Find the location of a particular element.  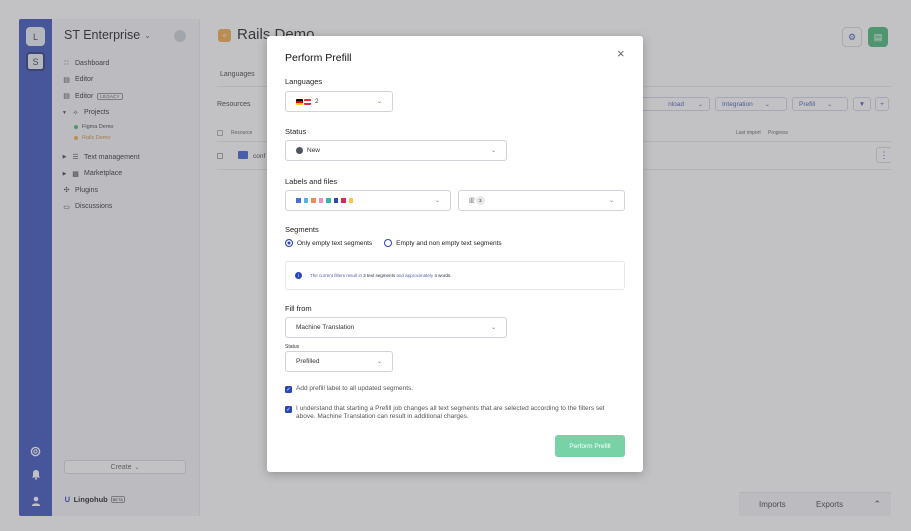

fill-from-label: Fill from is located at coordinates (298, 308).